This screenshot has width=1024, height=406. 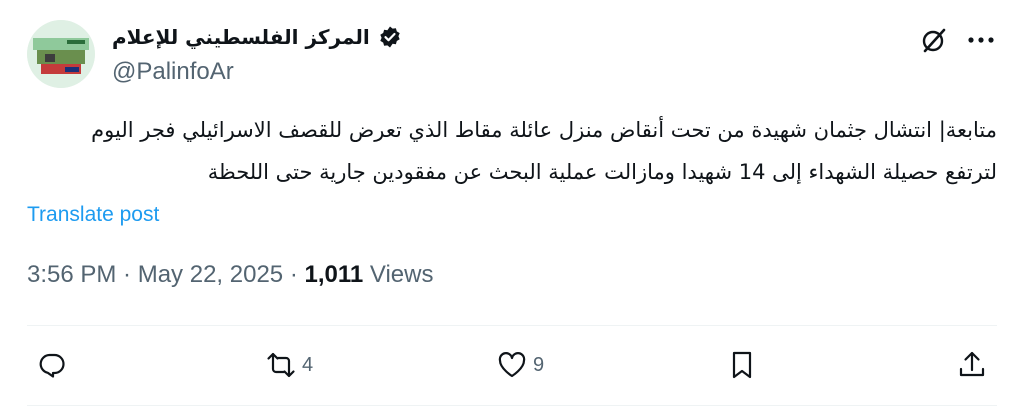 I want to click on repost-count: 4, so click(x=308, y=364).